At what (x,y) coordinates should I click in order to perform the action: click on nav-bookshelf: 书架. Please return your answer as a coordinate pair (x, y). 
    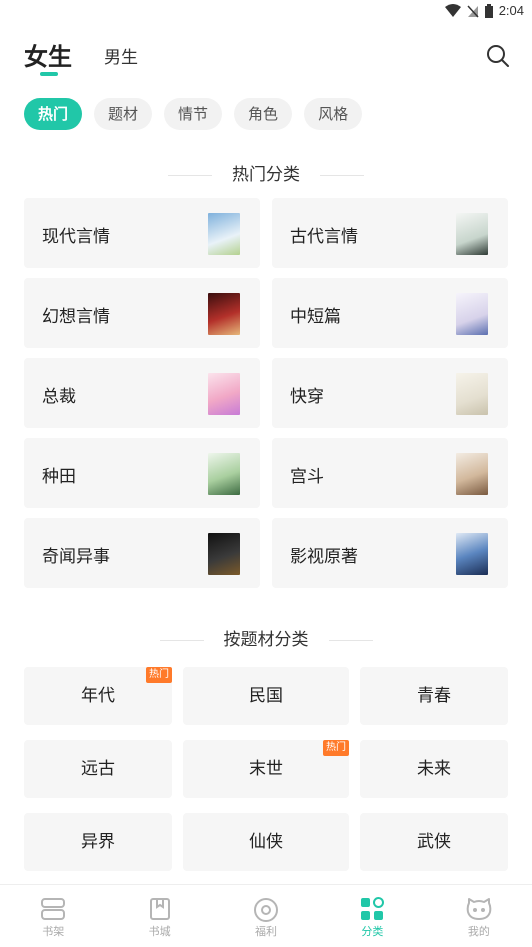
    Looking at the image, I should click on (53, 916).